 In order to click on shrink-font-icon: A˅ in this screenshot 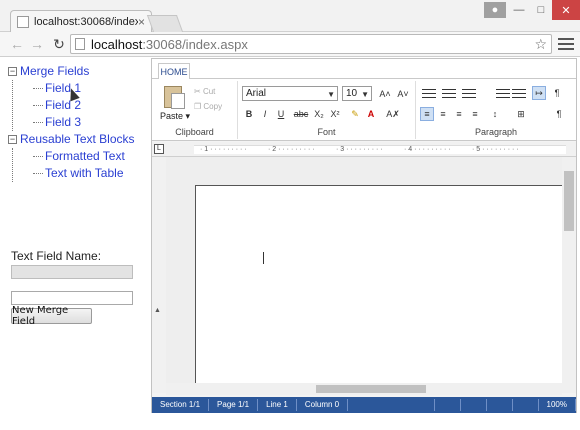, I will do `click(403, 94)`.